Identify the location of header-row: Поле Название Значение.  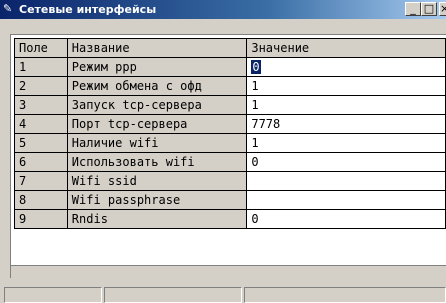
(230, 48).